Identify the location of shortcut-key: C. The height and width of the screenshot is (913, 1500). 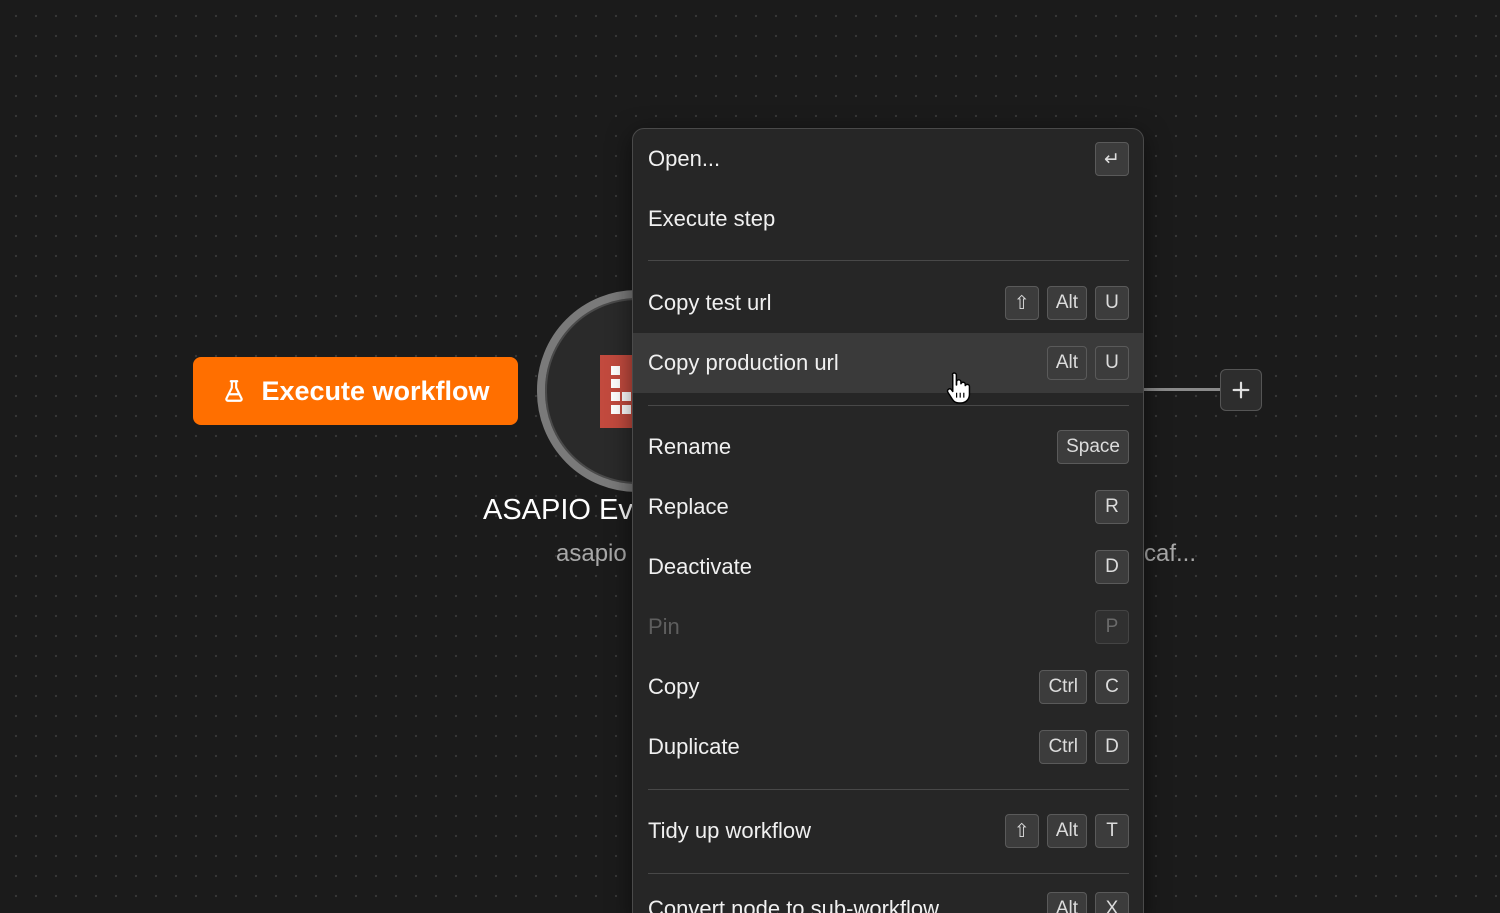
(1112, 687).